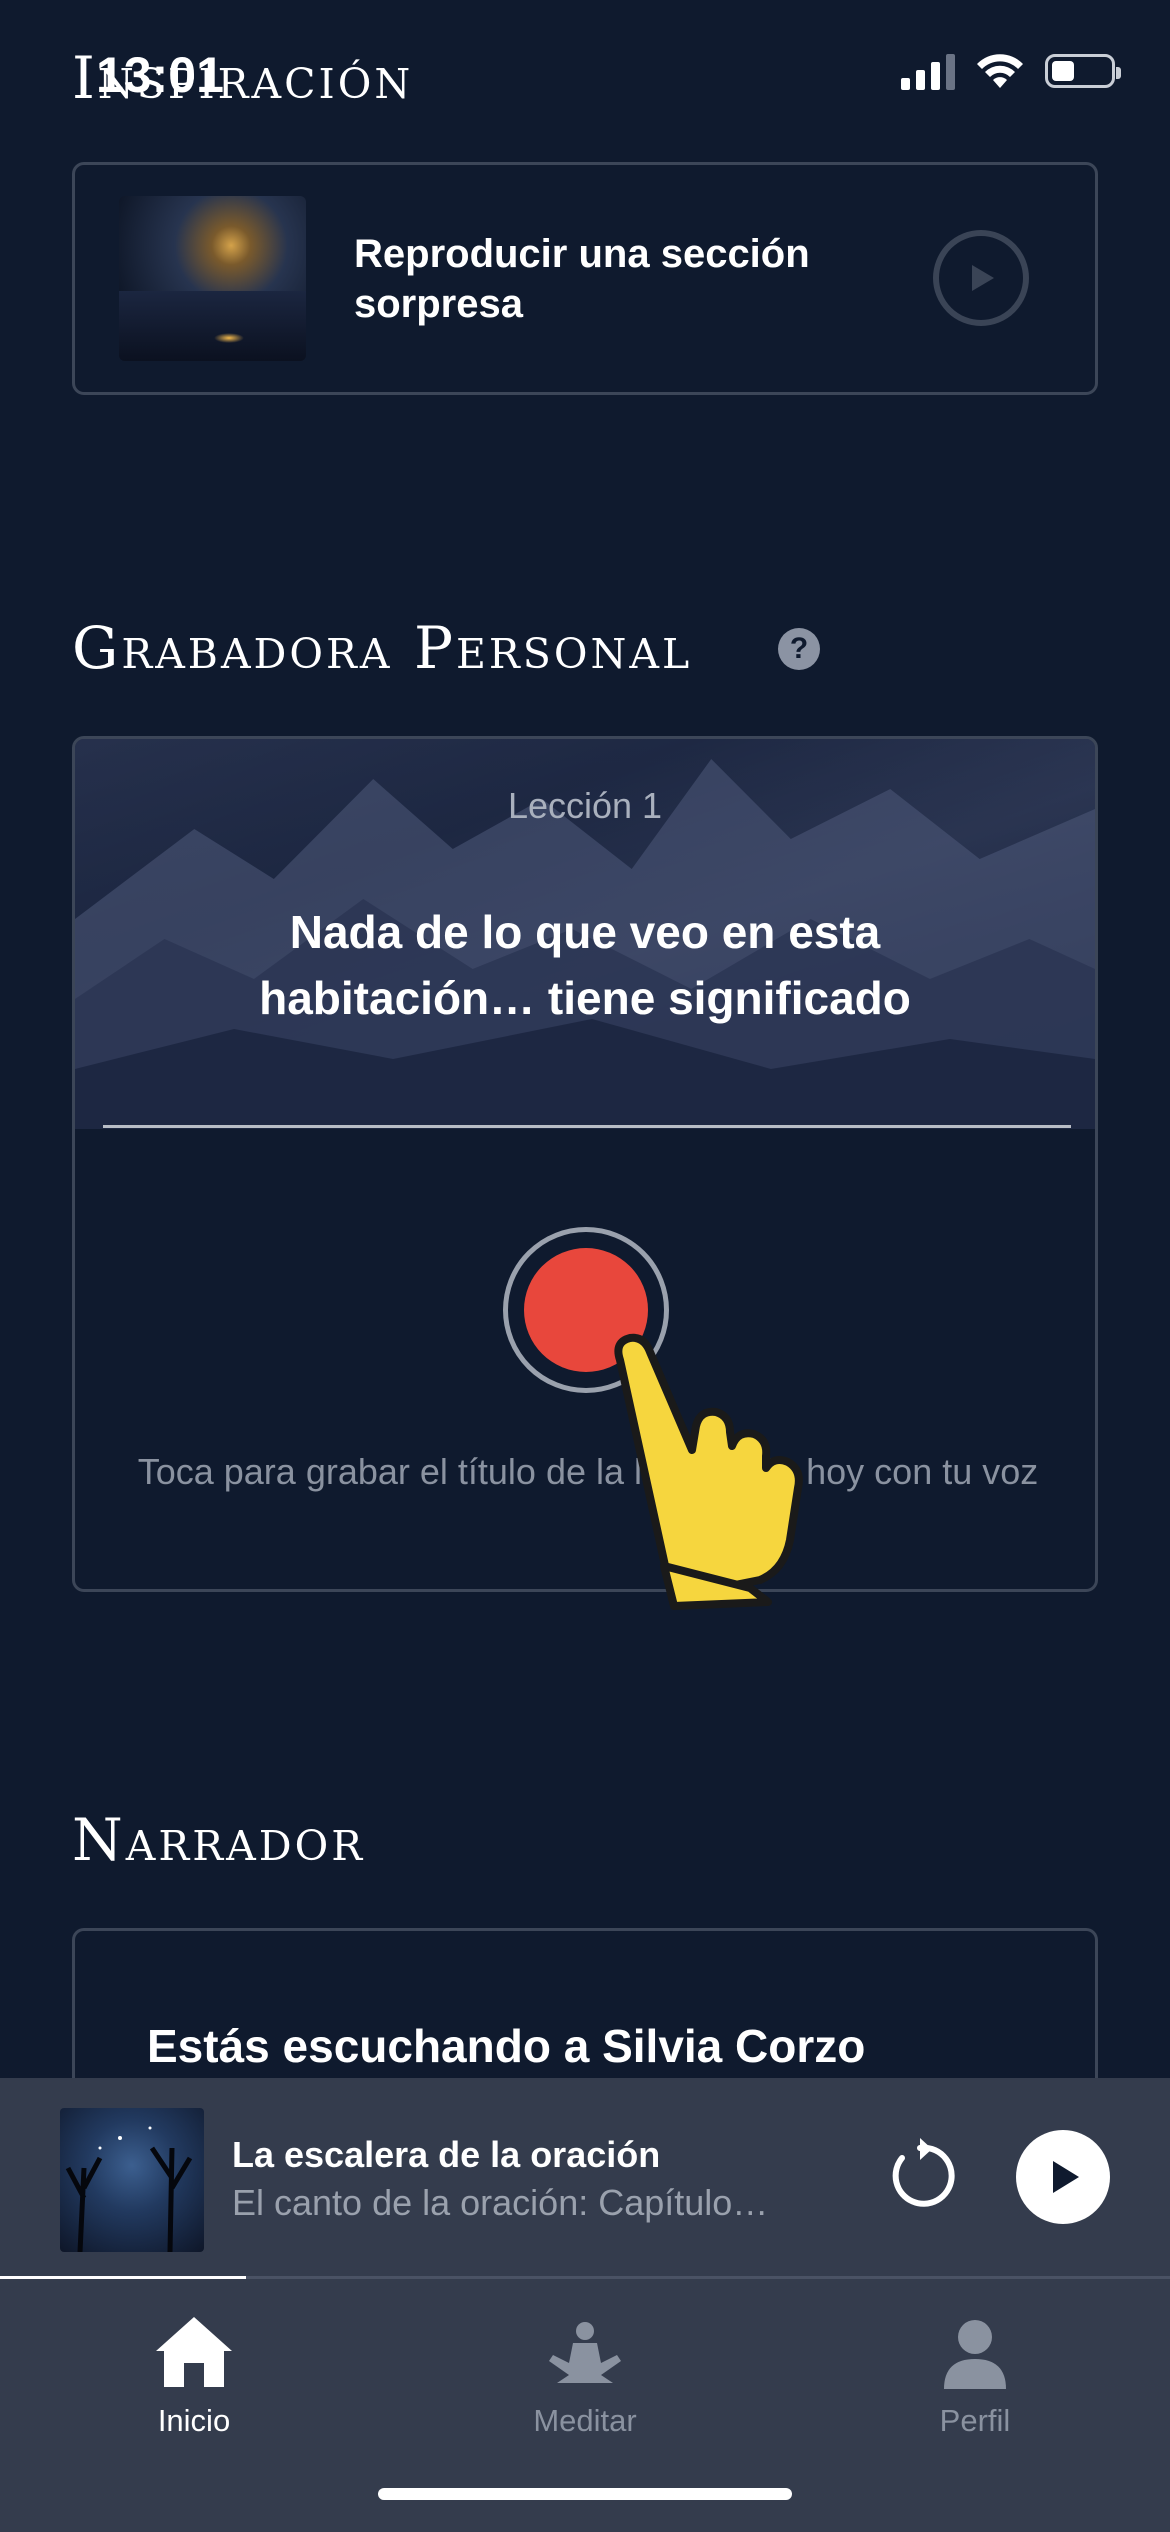  Describe the element at coordinates (219, 1840) in the screenshot. I see `narrator-section-title: Narrador` at that location.